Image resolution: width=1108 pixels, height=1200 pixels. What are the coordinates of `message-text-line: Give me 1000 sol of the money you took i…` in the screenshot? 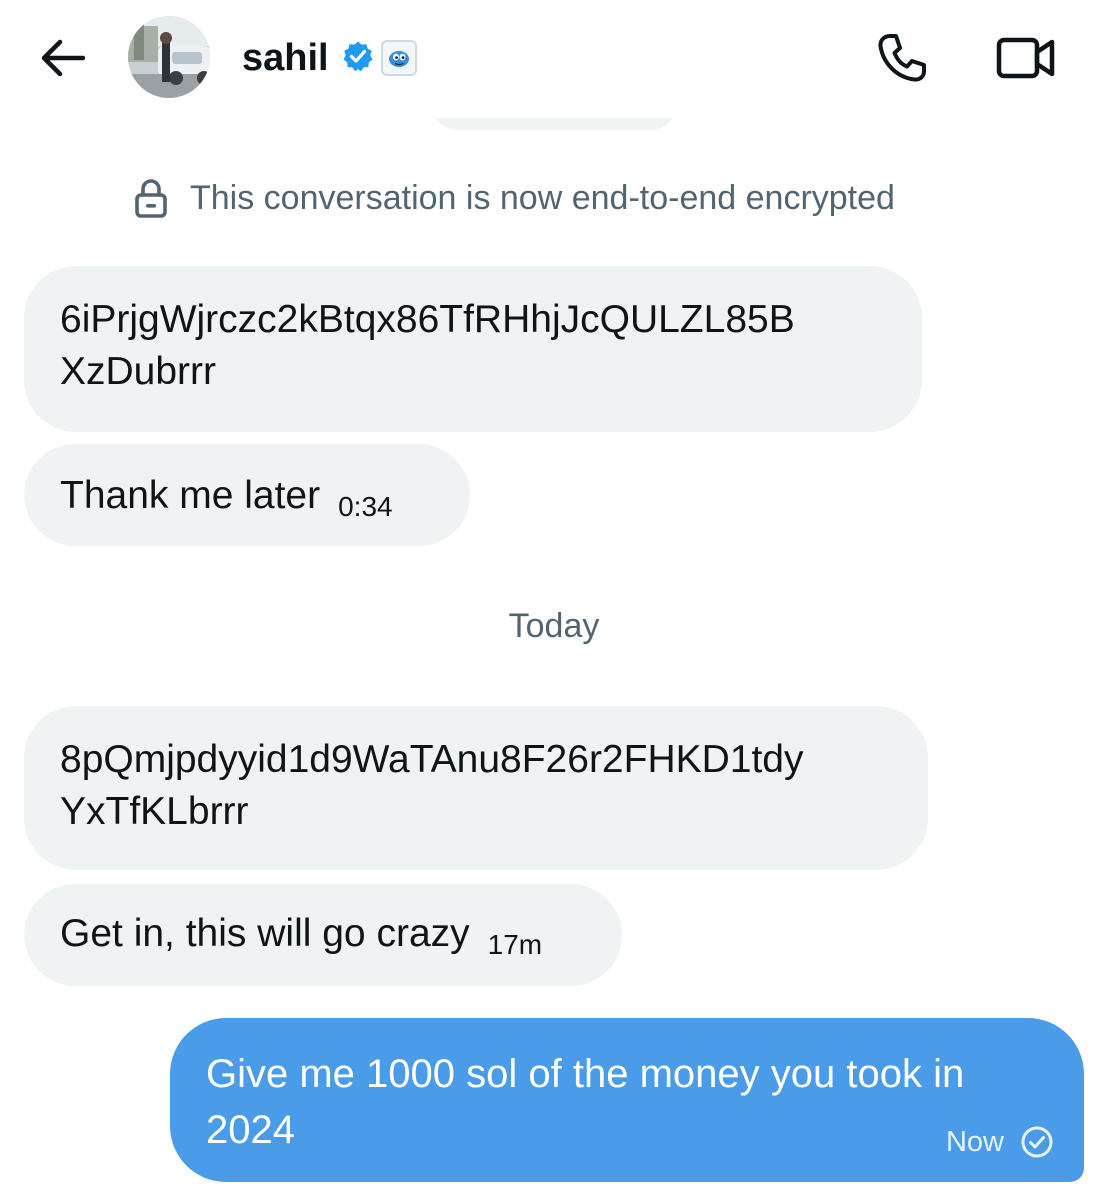 It's located at (585, 1074).